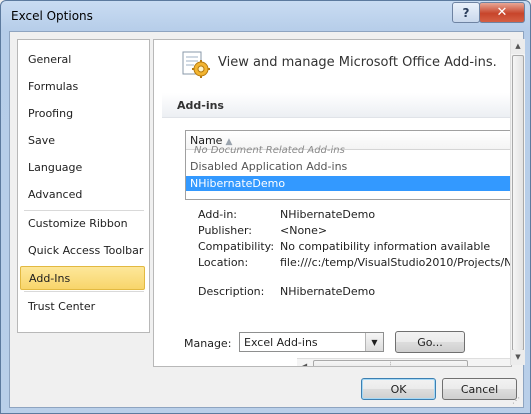 This screenshot has width=531, height=414. I want to click on chevron-down-icon: ▼, so click(374, 342).